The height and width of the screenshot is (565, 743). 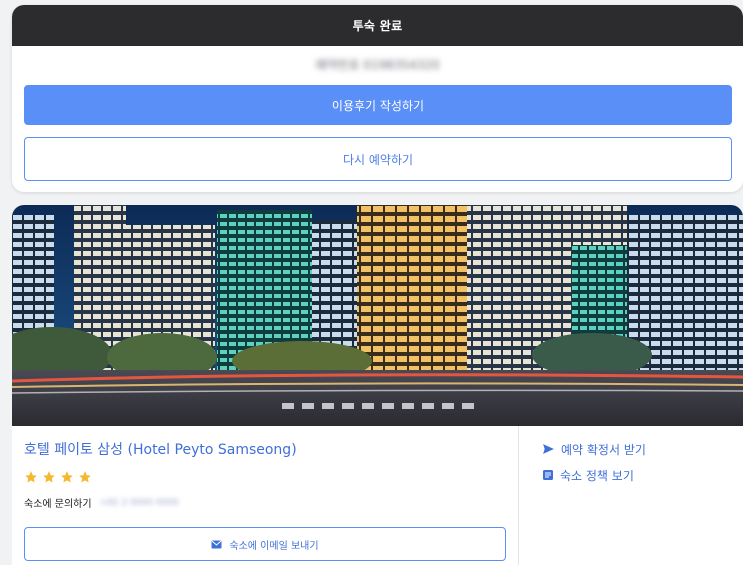 What do you see at coordinates (274, 546) in the screenshot?
I see `email-hotel-label: 숙소에 이메일 보내기` at bounding box center [274, 546].